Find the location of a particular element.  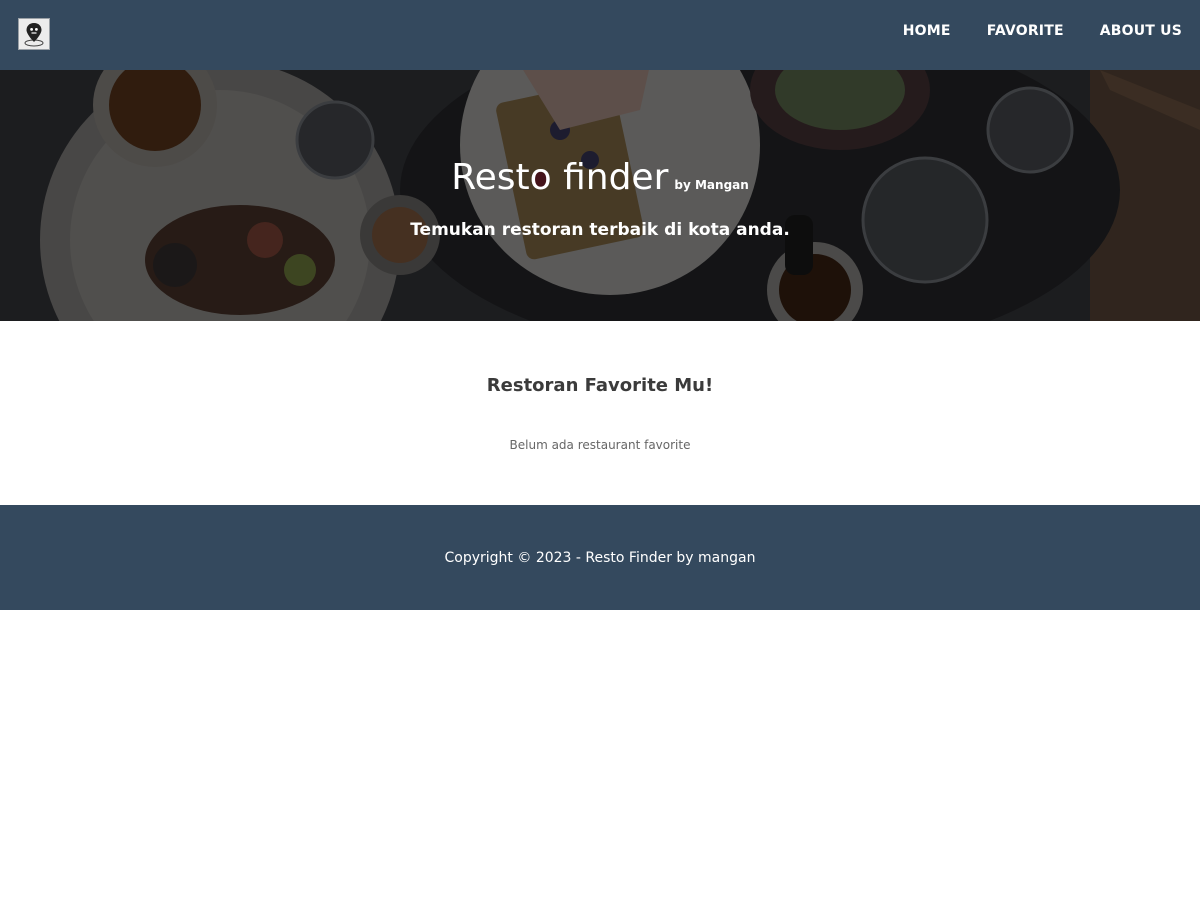

hero-byline: by Mangan is located at coordinates (711, 185).